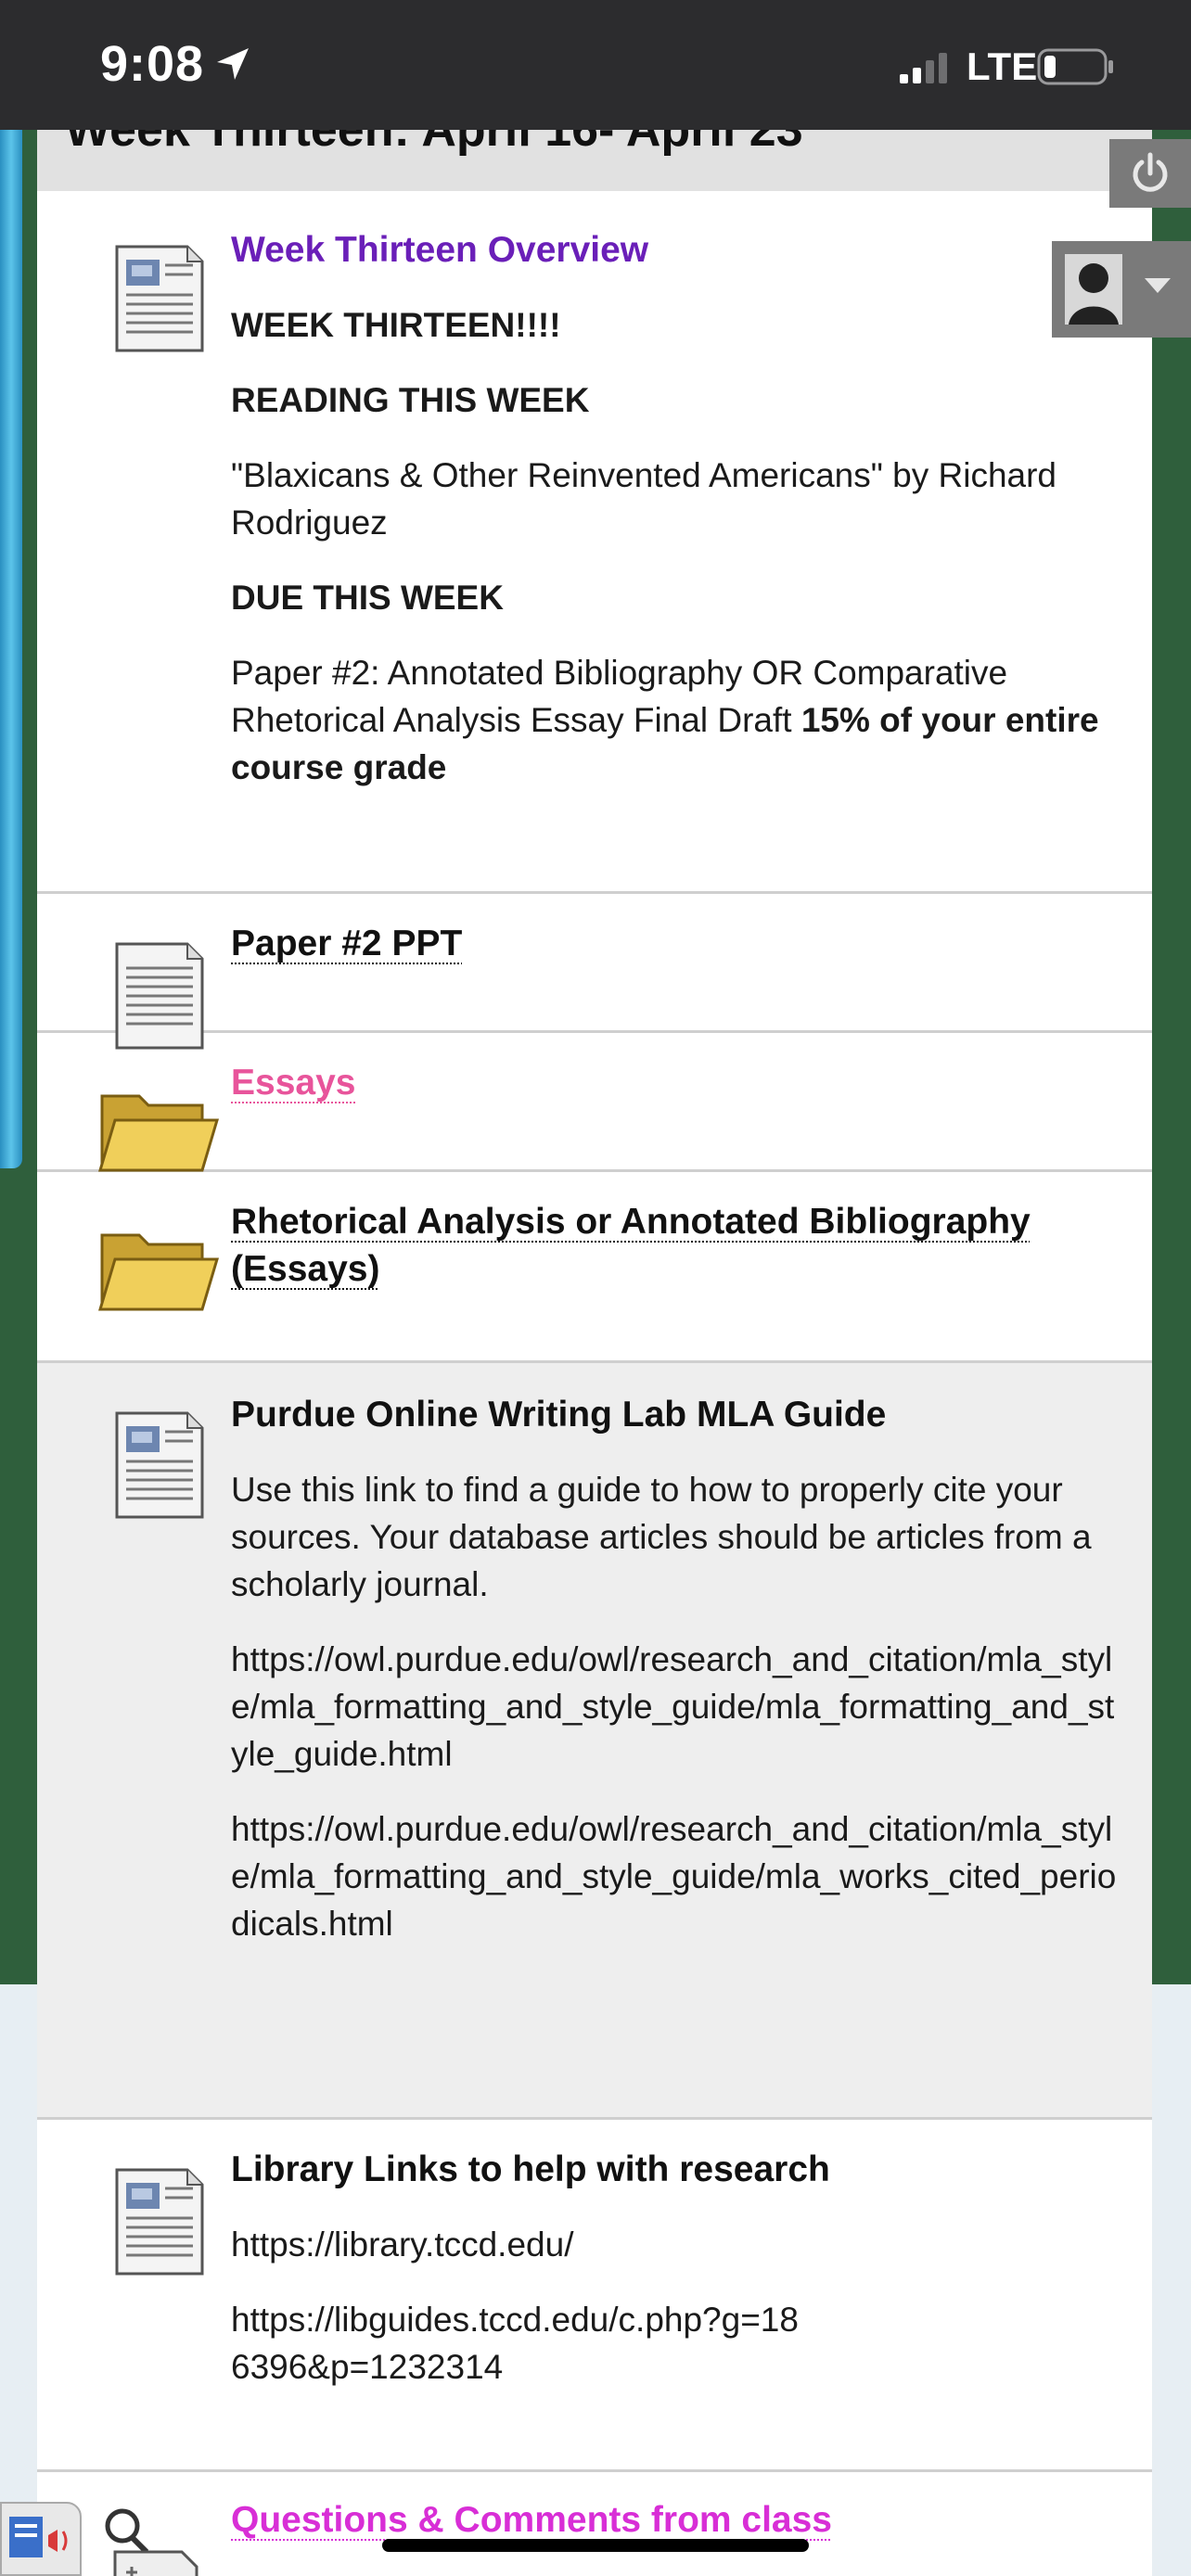 Image resolution: width=1191 pixels, height=2576 pixels. What do you see at coordinates (1158, 286) in the screenshot?
I see `chevron-down-icon` at bounding box center [1158, 286].